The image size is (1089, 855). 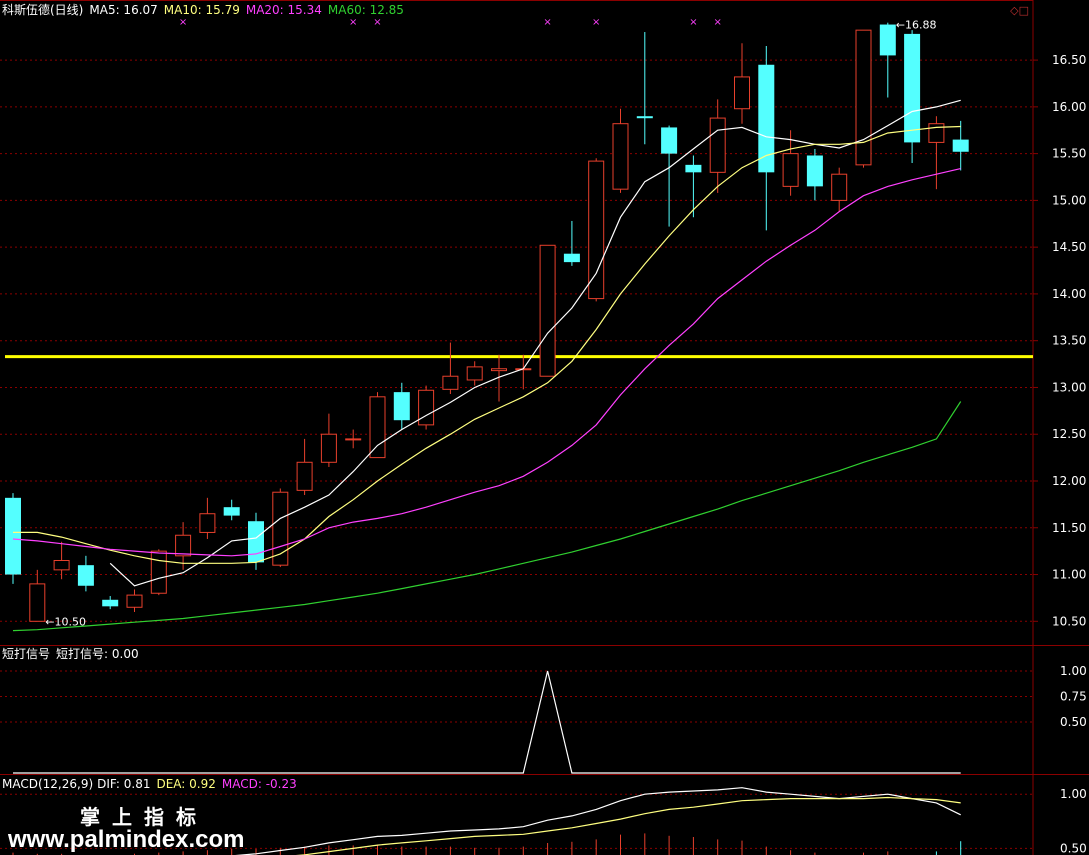 I want to click on watermark: 掌上指标 www.palmindex.com, so click(x=145, y=824).